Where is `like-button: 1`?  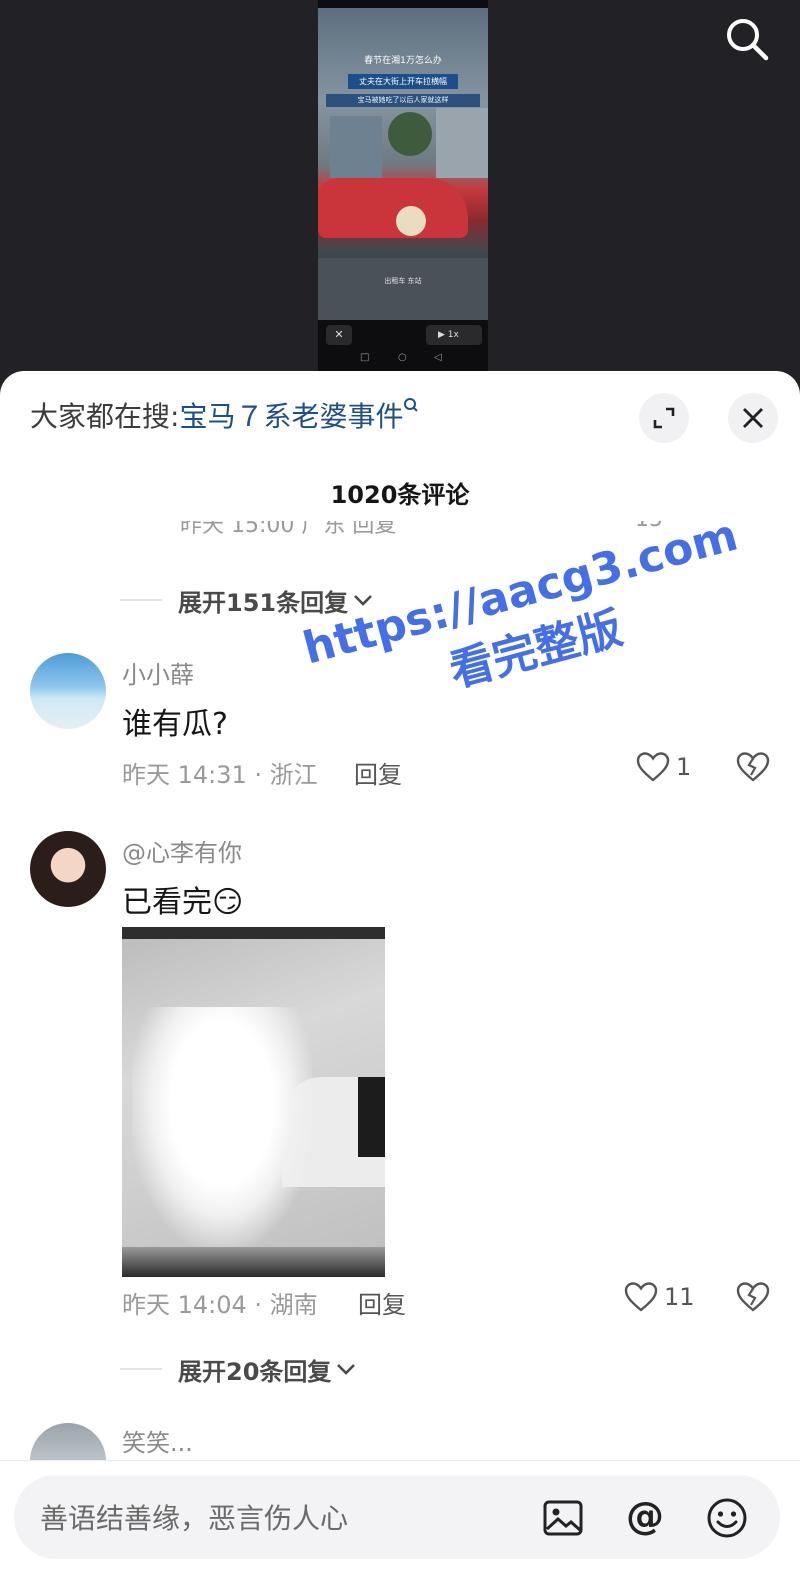 like-button: 1 is located at coordinates (663, 767).